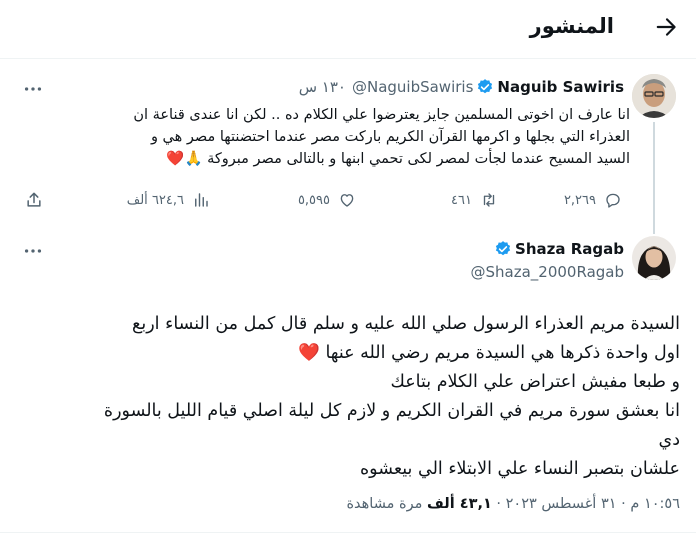 The image size is (696, 550). Describe the element at coordinates (561, 504) in the screenshot. I see `tweet-date: ٣١ أغسطس ٢٠٢٣` at that location.